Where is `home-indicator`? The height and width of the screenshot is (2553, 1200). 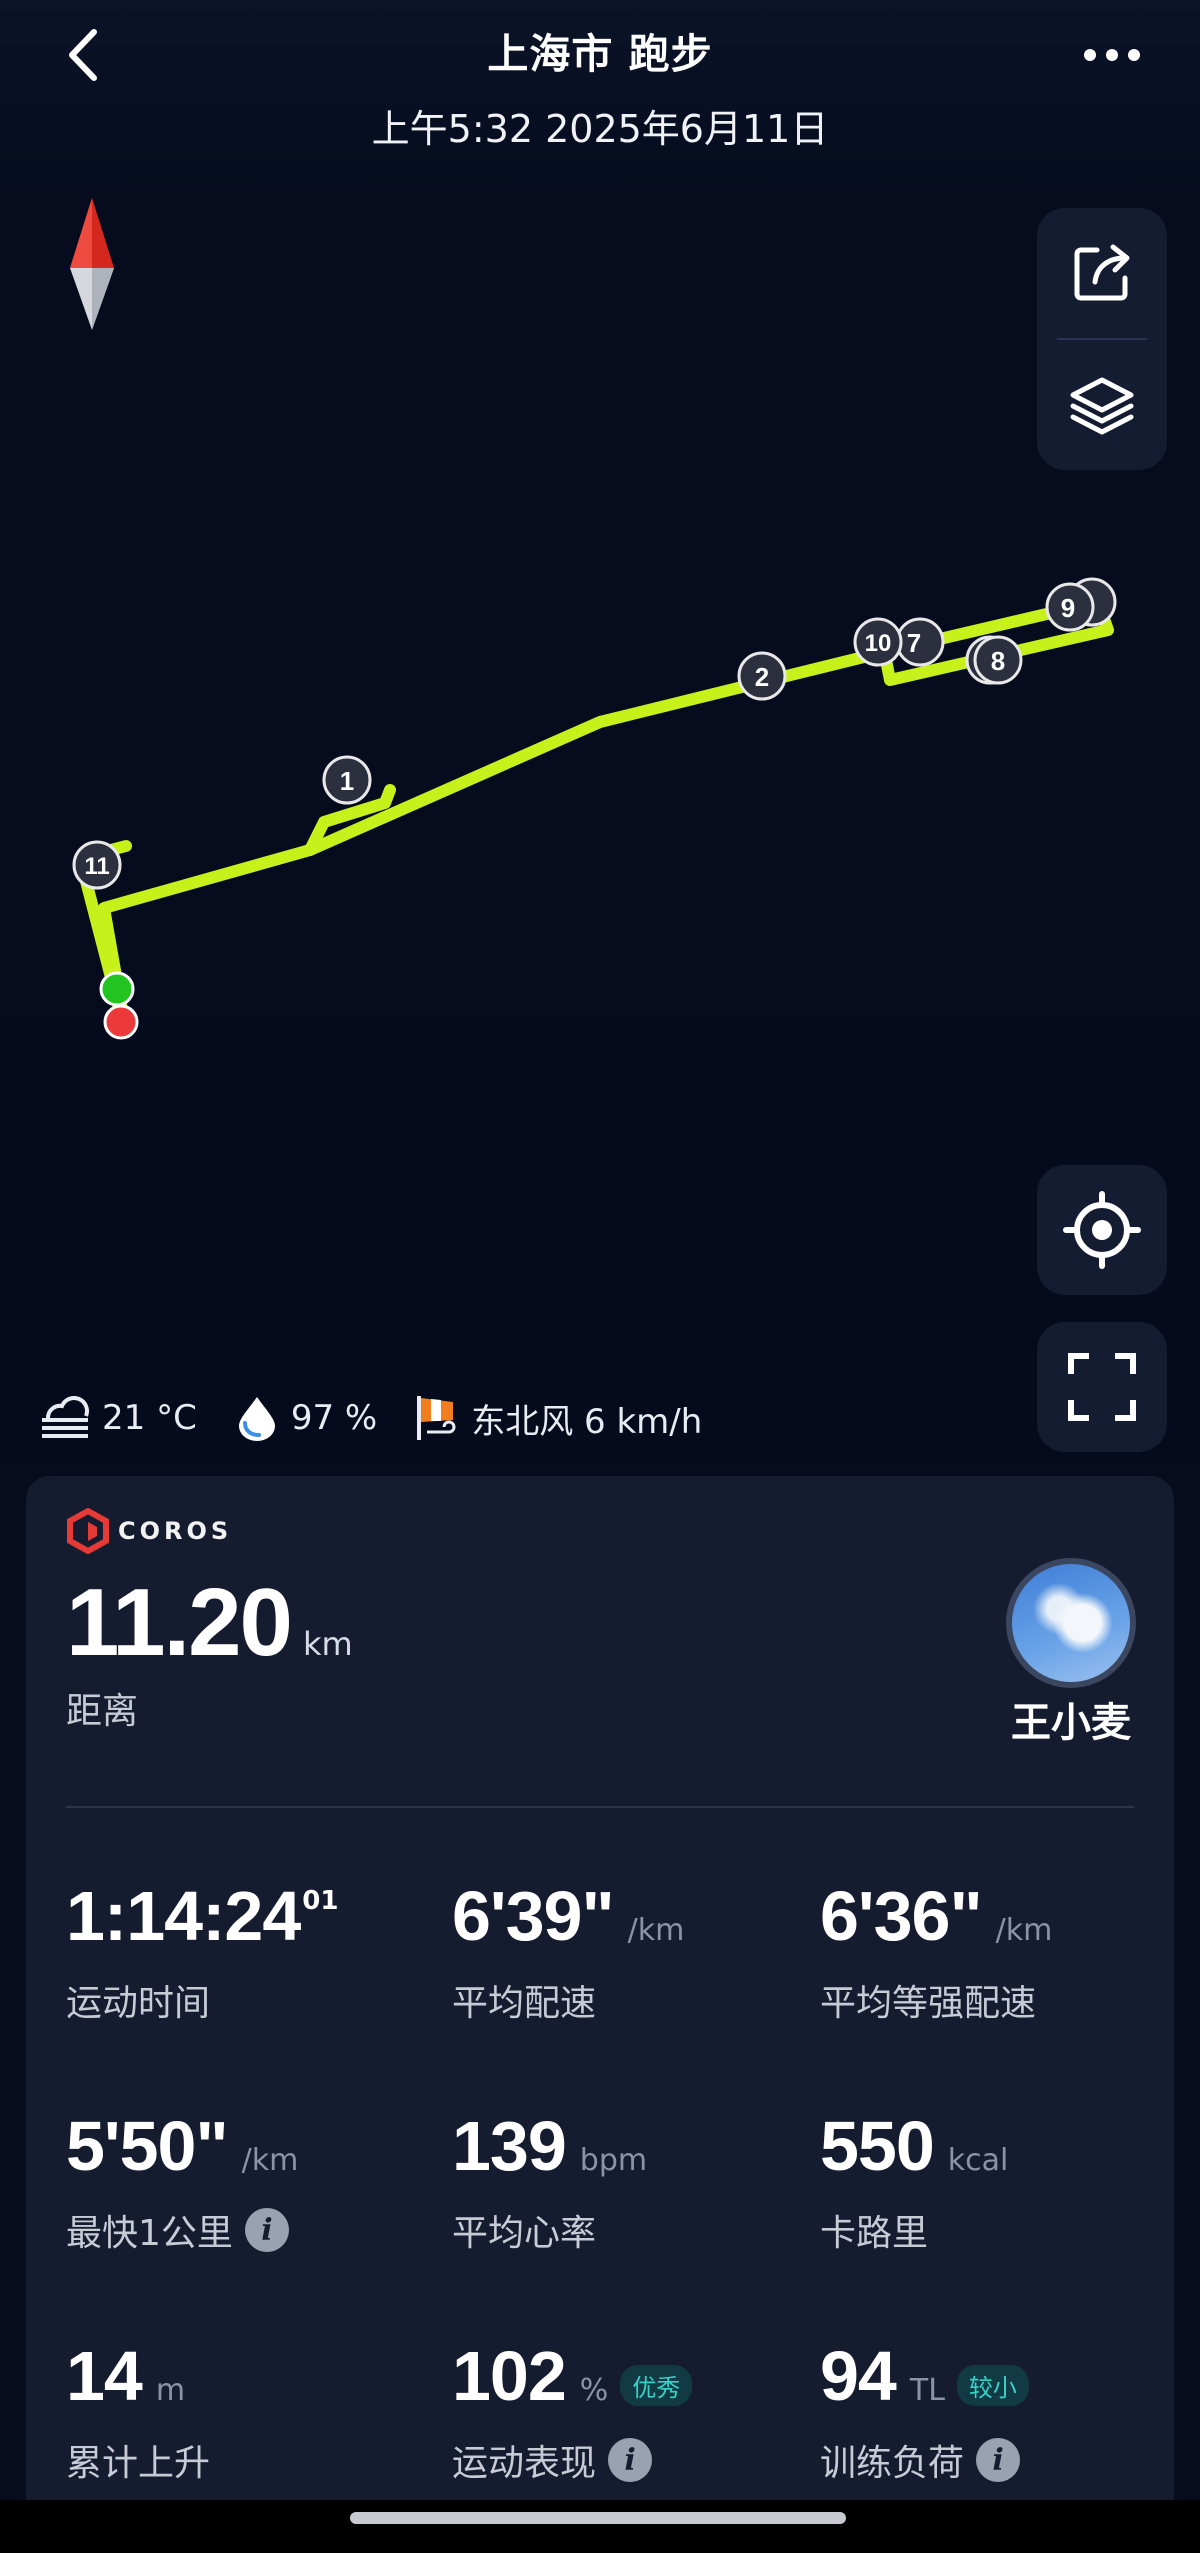
home-indicator is located at coordinates (598, 2518).